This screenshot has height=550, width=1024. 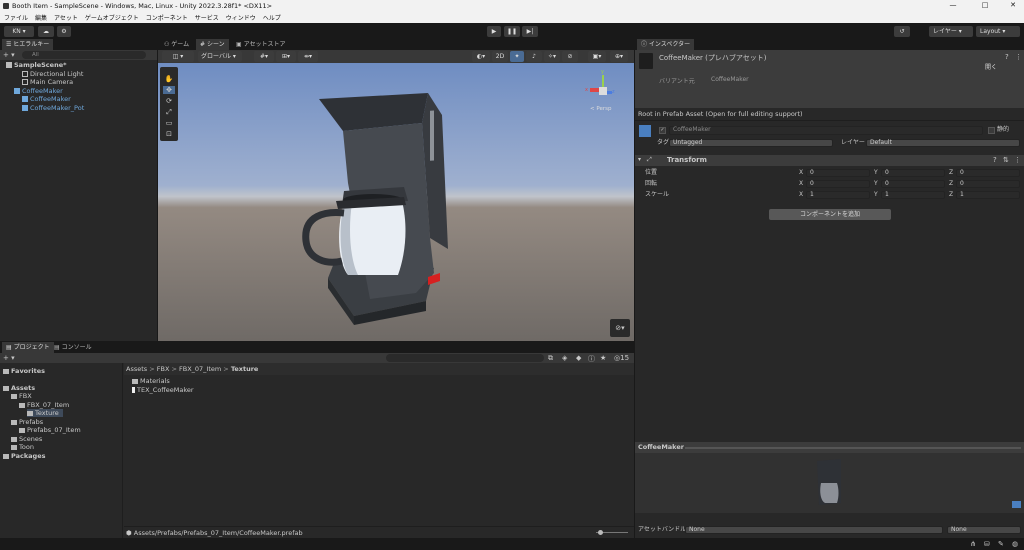 I want to click on notification-icon: ◍, so click(x=1015, y=544).